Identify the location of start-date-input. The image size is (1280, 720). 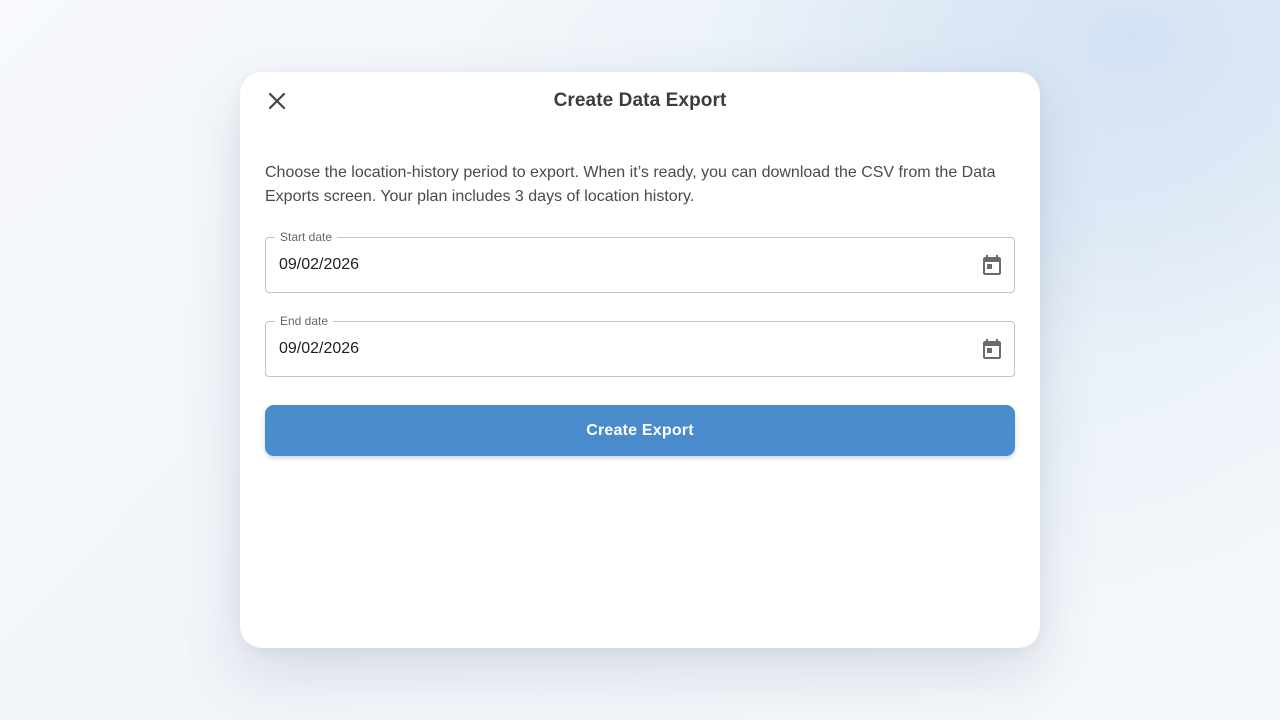
(619, 265).